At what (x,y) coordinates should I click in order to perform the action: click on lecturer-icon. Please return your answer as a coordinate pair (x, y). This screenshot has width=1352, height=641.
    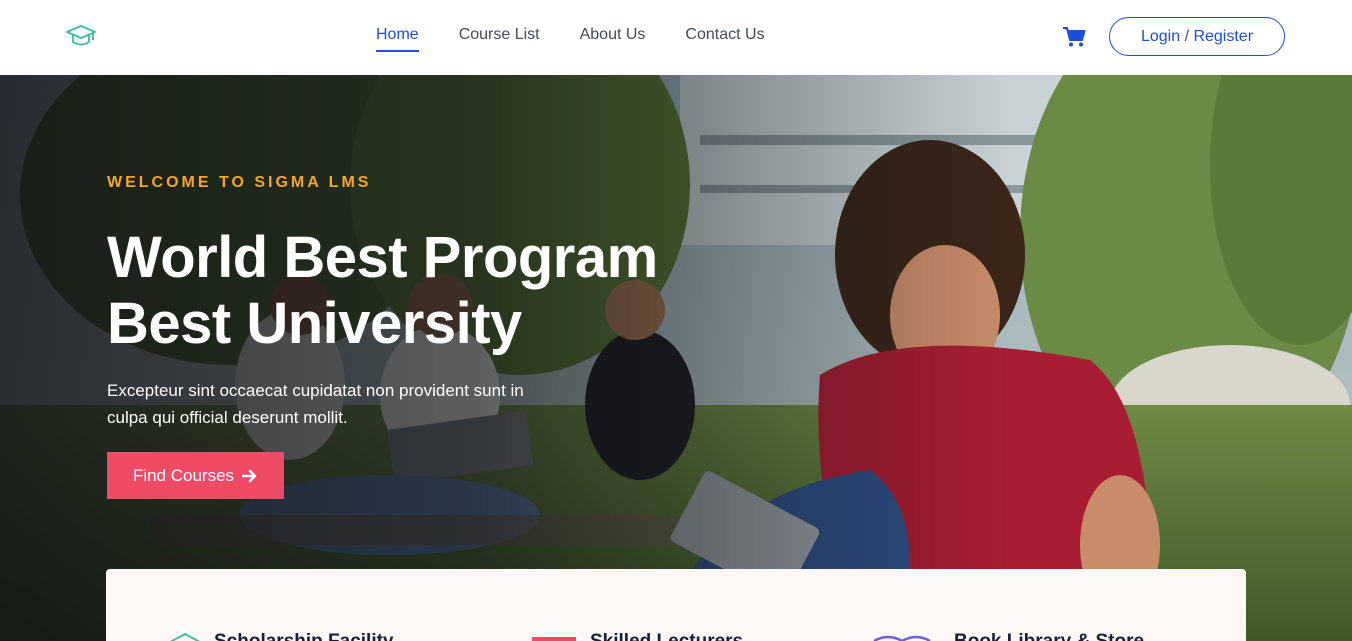
    Looking at the image, I should click on (554, 639).